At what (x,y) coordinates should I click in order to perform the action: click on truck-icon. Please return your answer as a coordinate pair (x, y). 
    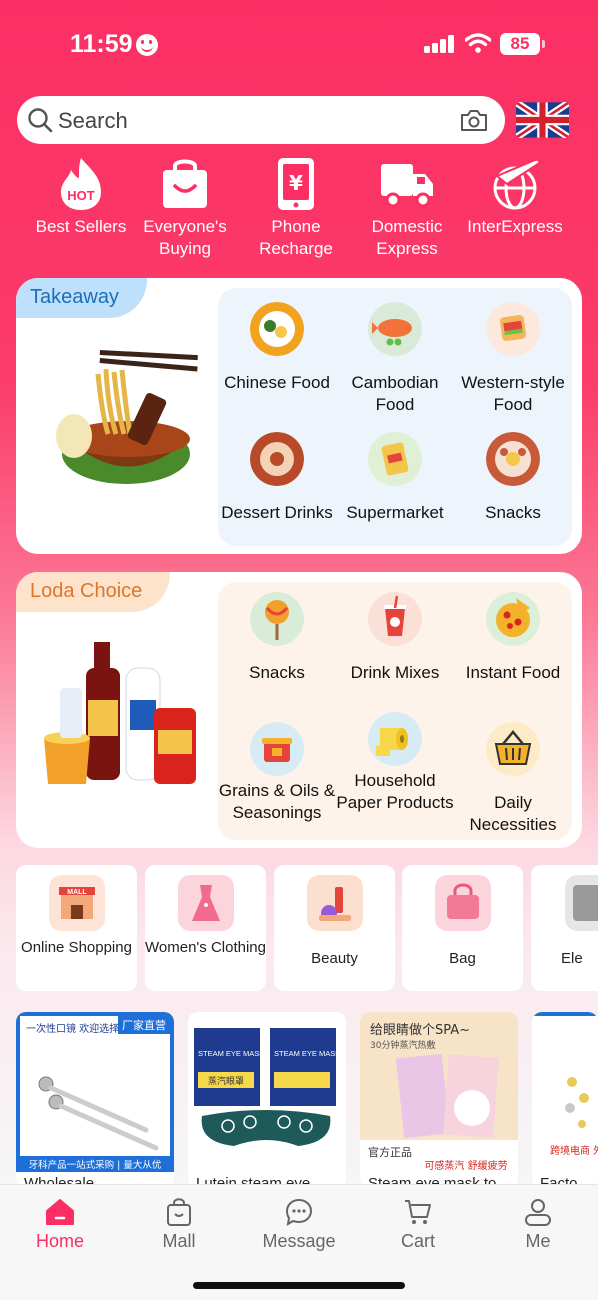
    Looking at the image, I should click on (407, 186).